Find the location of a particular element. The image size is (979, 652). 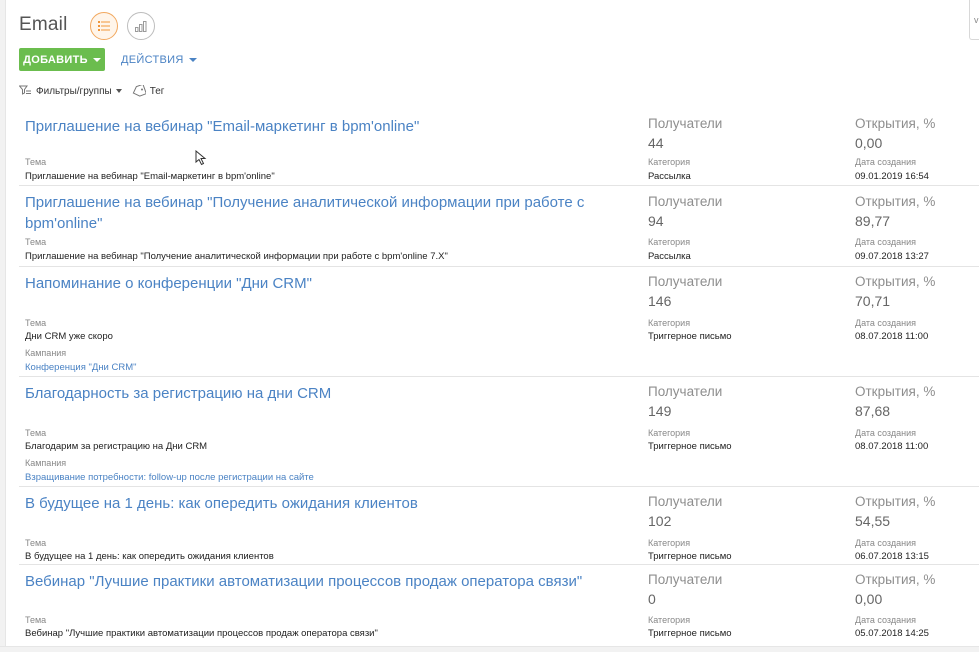

campaign-link: Конференция "Дни CRM" is located at coordinates (81, 367).